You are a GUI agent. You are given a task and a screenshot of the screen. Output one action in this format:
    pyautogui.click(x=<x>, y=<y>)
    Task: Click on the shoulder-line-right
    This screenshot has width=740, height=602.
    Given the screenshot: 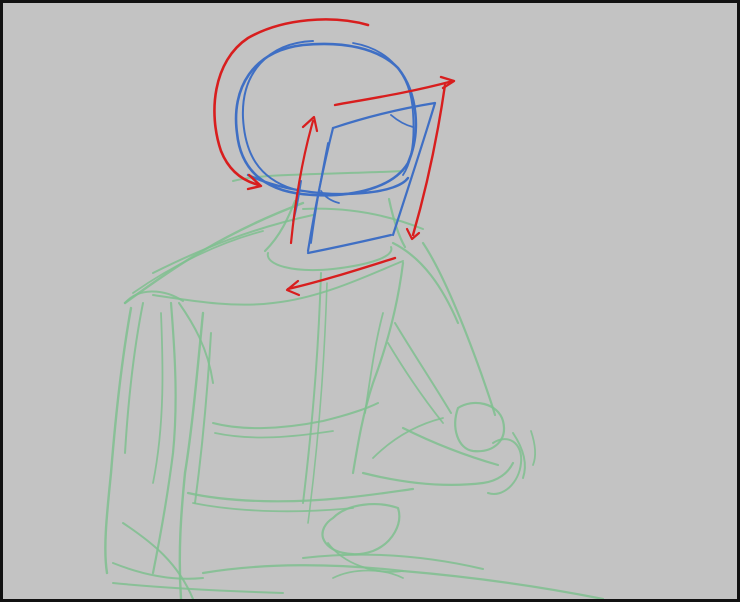 What is the action you would take?
    pyautogui.click(x=425, y=283)
    